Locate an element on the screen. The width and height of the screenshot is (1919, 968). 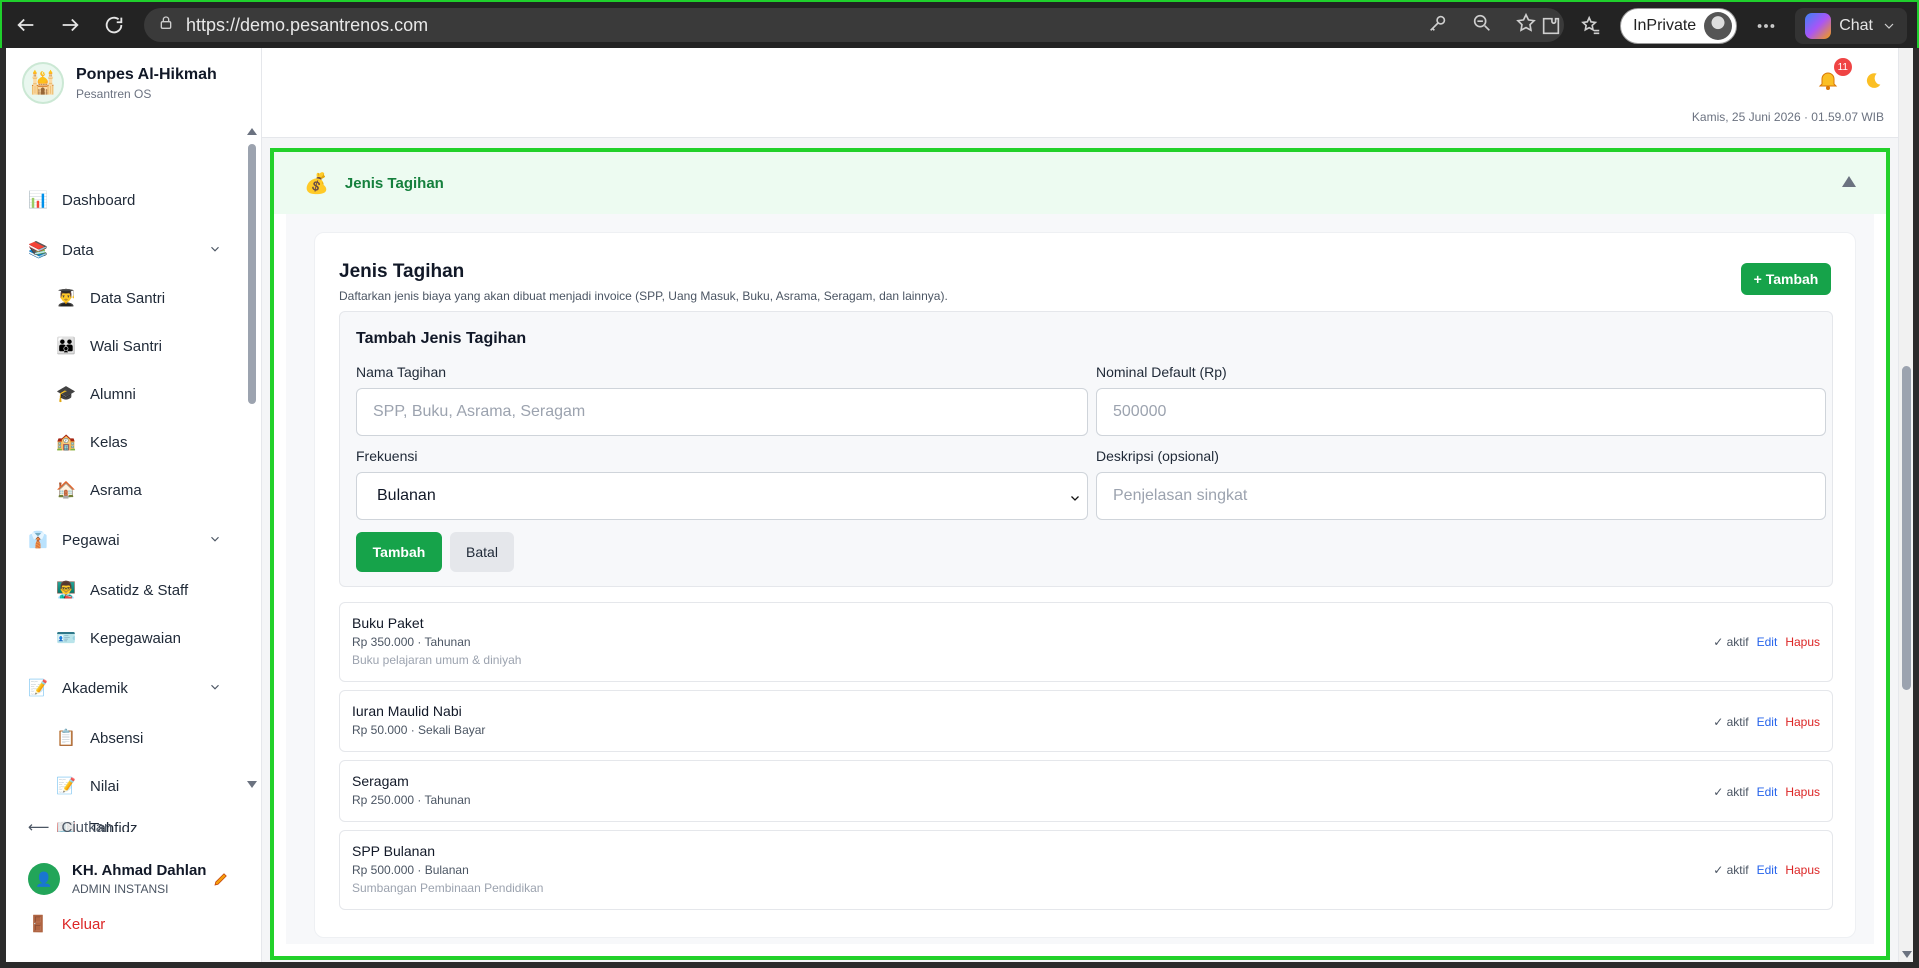
sidebar-item-label: Asatidz & Staff is located at coordinates (139, 590).